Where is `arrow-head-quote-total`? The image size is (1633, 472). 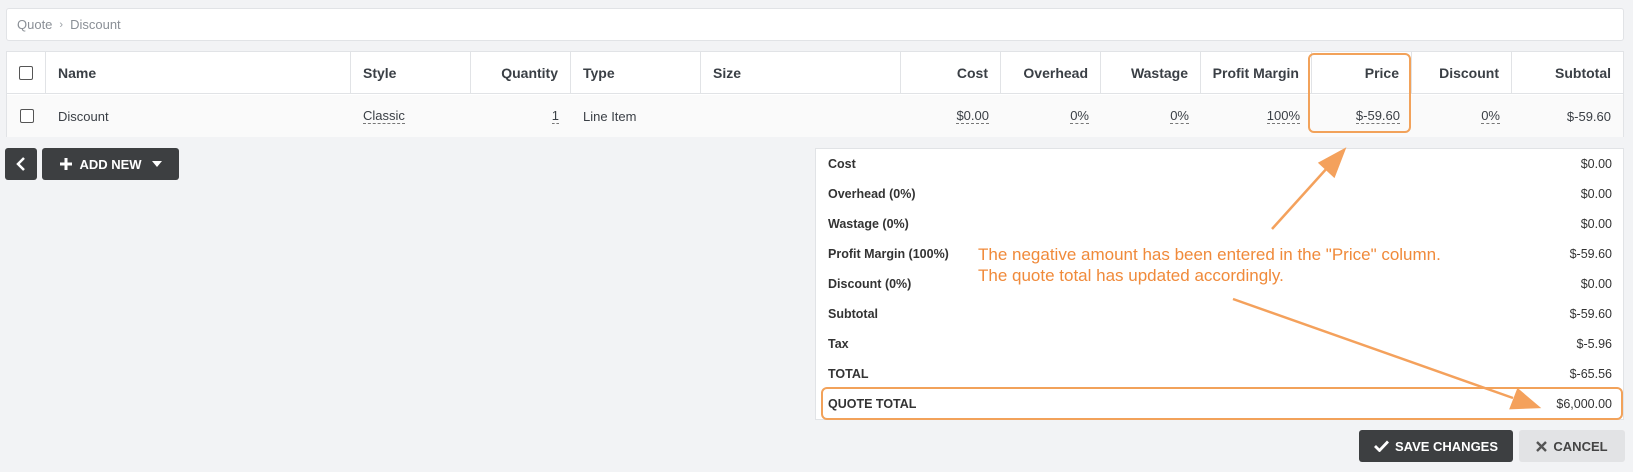 arrow-head-quote-total is located at coordinates (1525, 398).